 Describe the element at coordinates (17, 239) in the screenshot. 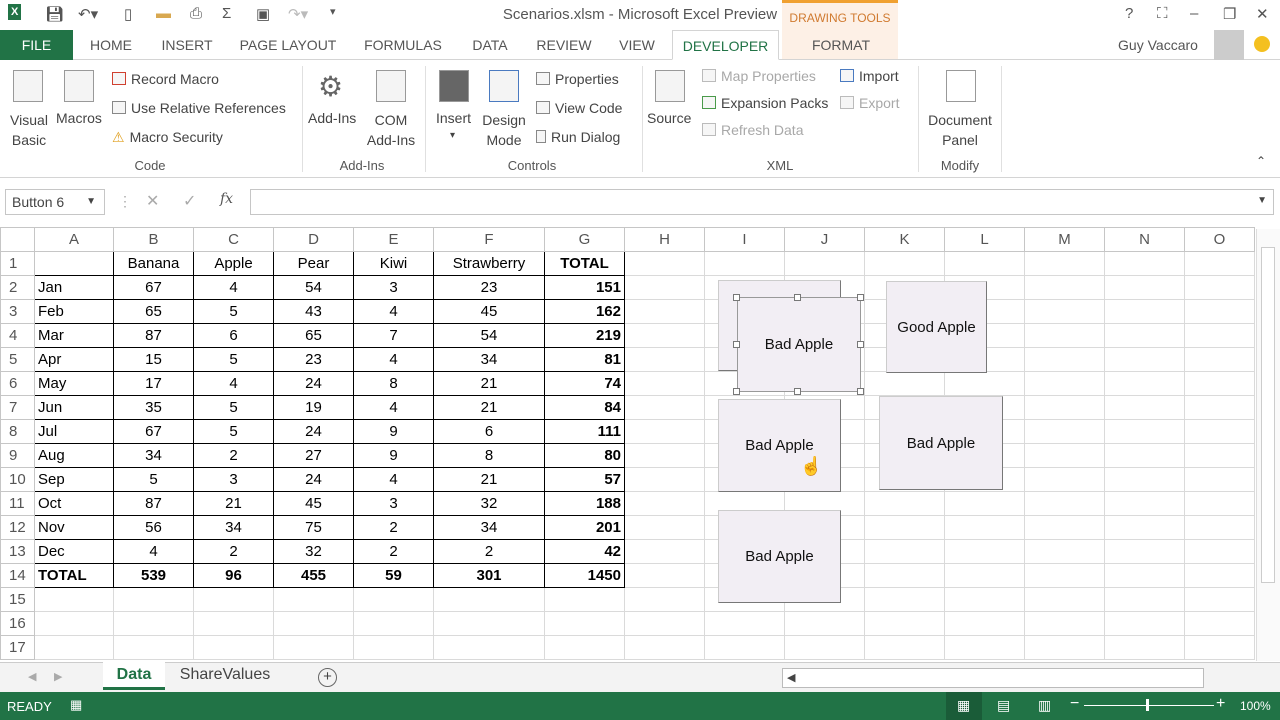

I see `select-all-corner` at that location.